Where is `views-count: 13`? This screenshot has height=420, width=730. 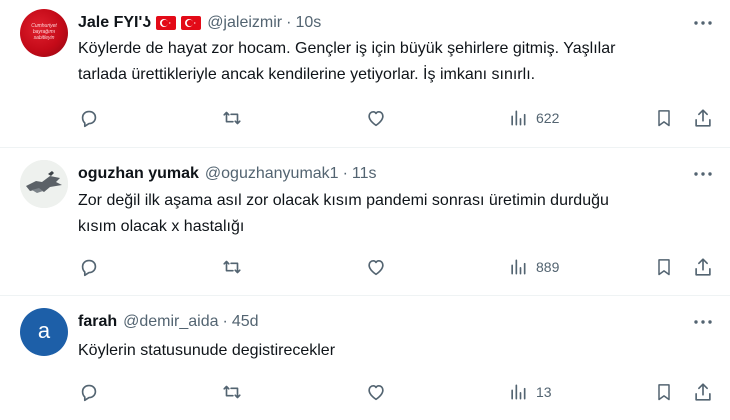 views-count: 13 is located at coordinates (544, 392).